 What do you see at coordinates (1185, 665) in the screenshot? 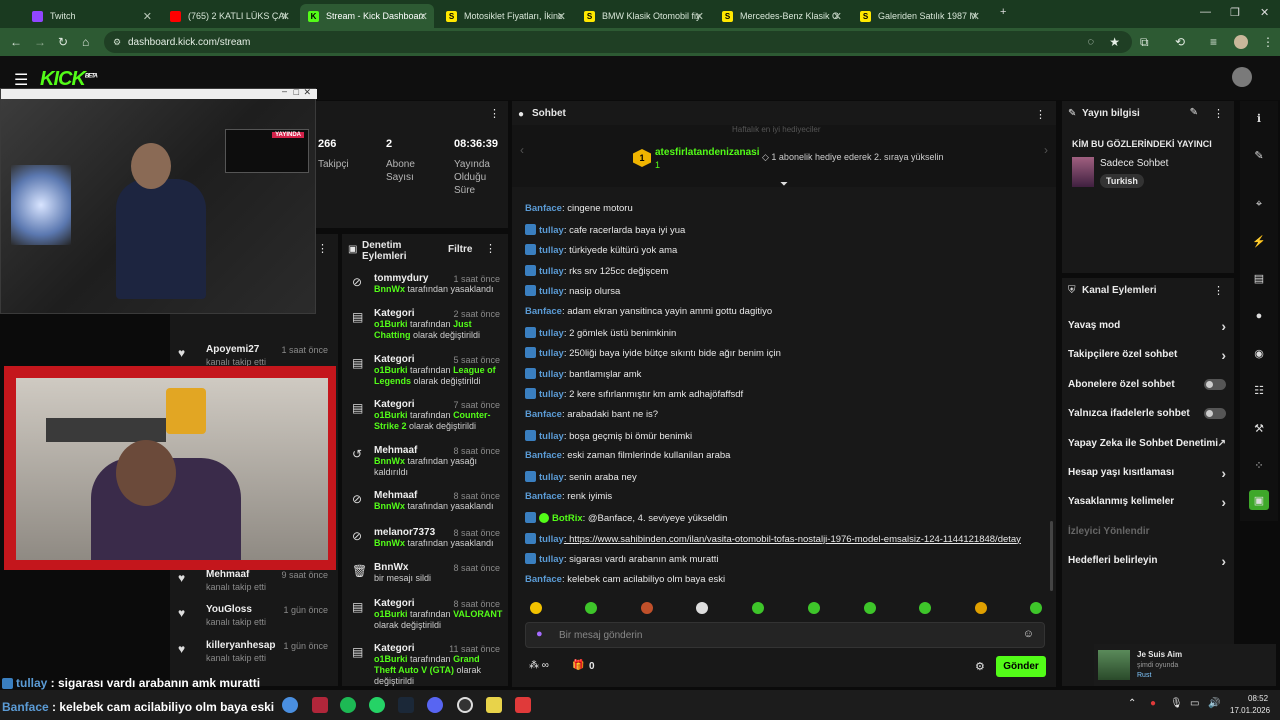
I see `game-notification: Je Suis Aim şimdi oyunda Rust` at bounding box center [1185, 665].